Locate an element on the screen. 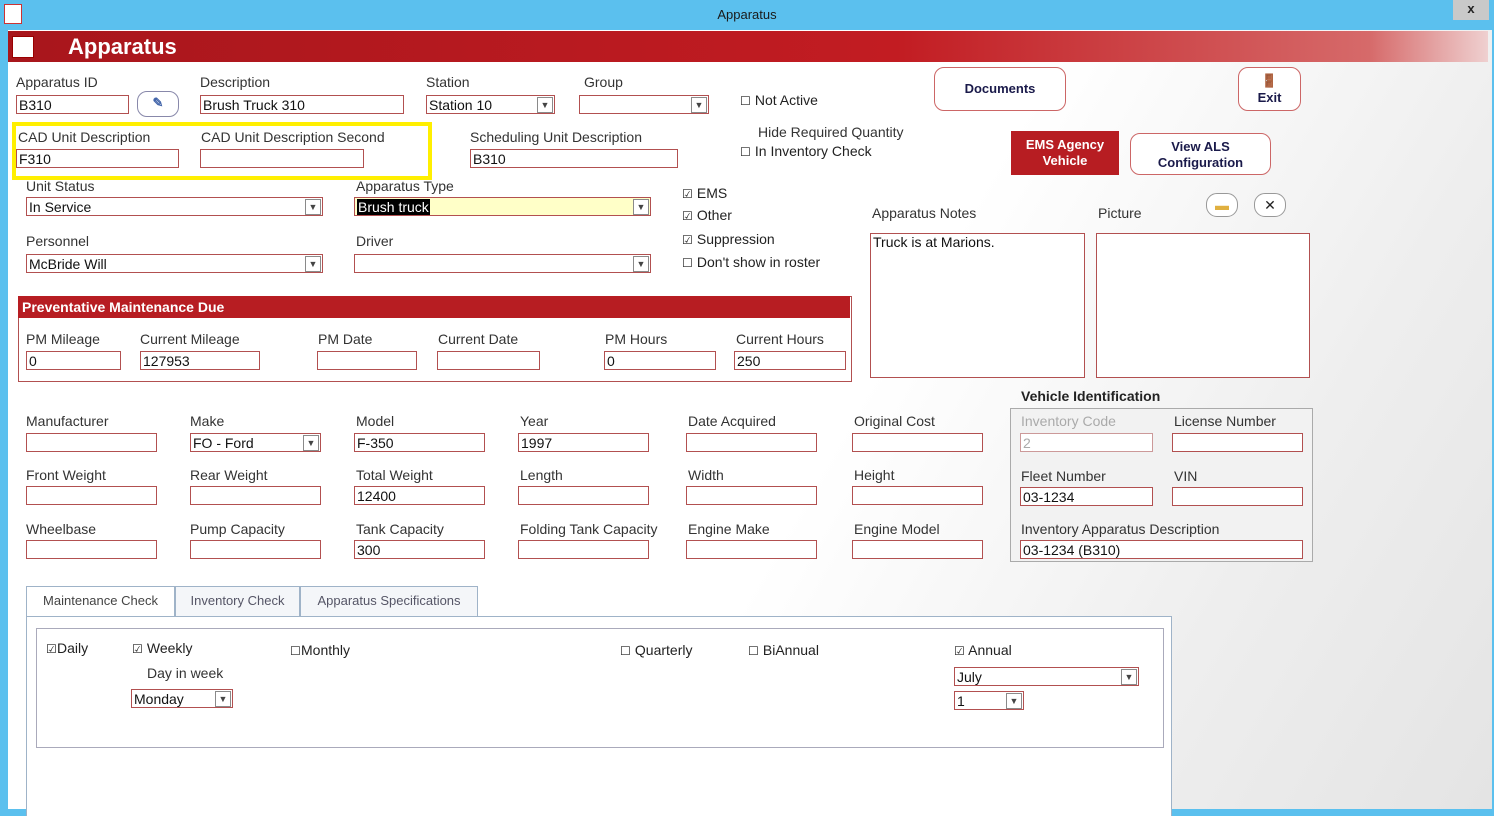 Image resolution: width=1494 pixels, height=816 pixels. monthly-checkbox: ☐Monthly is located at coordinates (320, 650).